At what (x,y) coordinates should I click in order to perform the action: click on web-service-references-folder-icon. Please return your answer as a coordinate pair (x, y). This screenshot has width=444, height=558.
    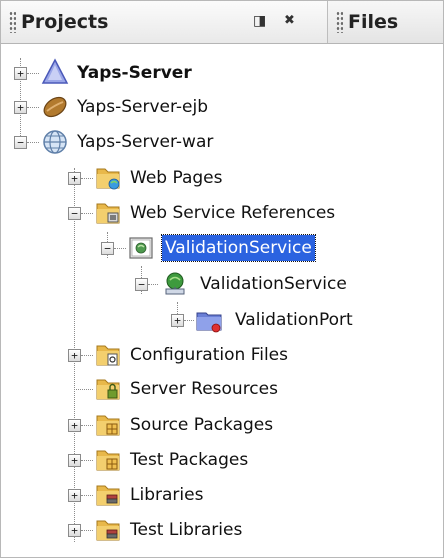
    Looking at the image, I should click on (108, 213).